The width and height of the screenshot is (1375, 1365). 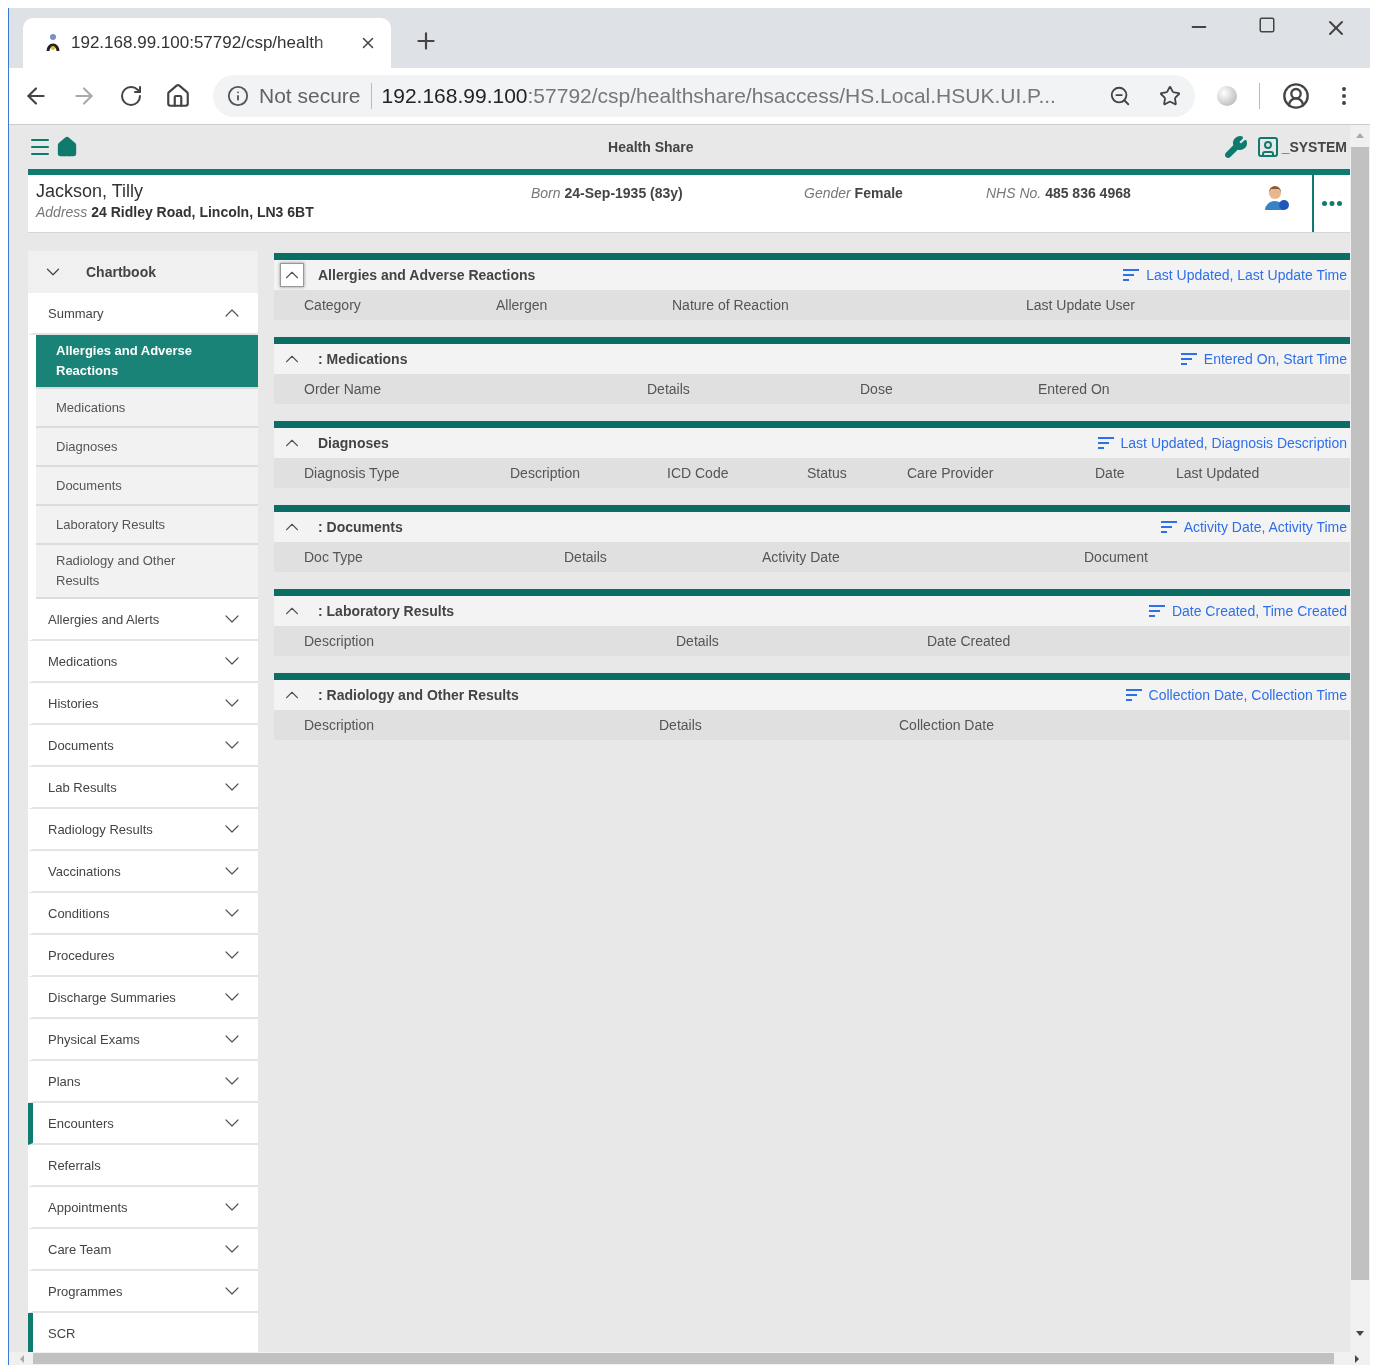 I want to click on maximize-icon, so click(x=1267, y=25).